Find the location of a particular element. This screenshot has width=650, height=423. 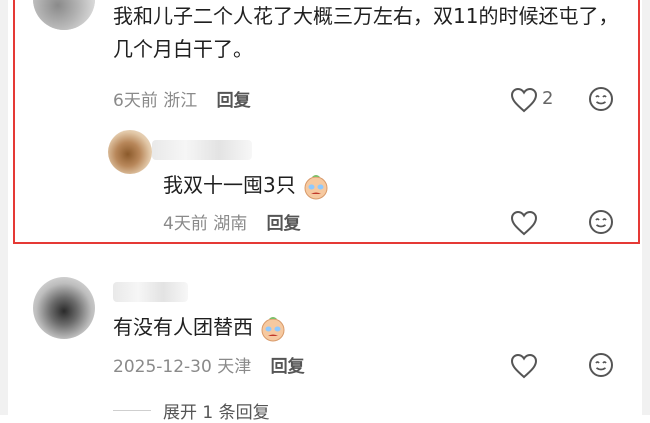

comment-time: 2025-12-30 is located at coordinates (162, 367).